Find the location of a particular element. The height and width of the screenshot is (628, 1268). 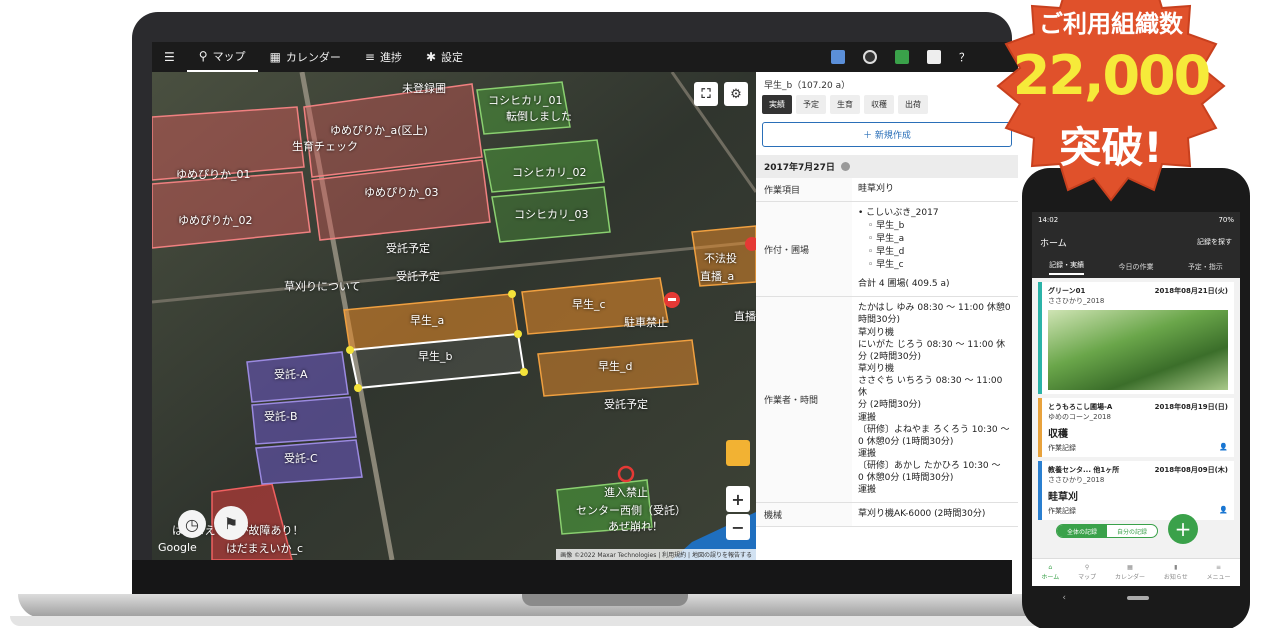

menu-icon: ☰ is located at coordinates (169, 57).